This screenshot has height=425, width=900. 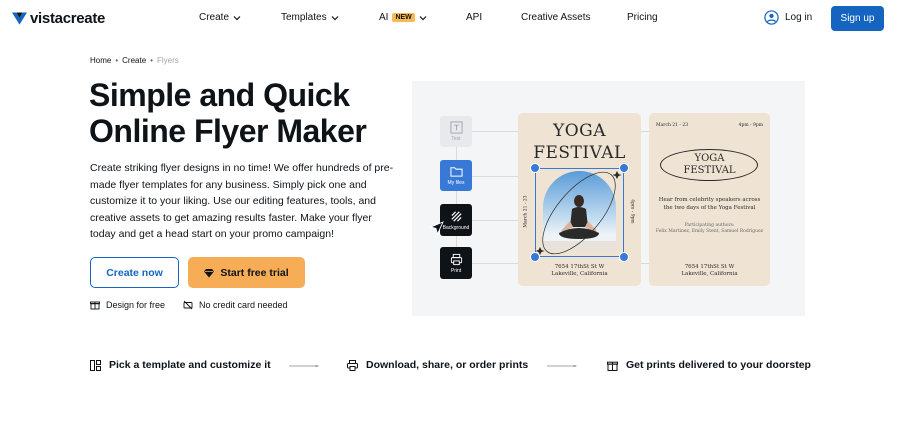 I want to click on nav-templates: Templates, so click(x=310, y=17).